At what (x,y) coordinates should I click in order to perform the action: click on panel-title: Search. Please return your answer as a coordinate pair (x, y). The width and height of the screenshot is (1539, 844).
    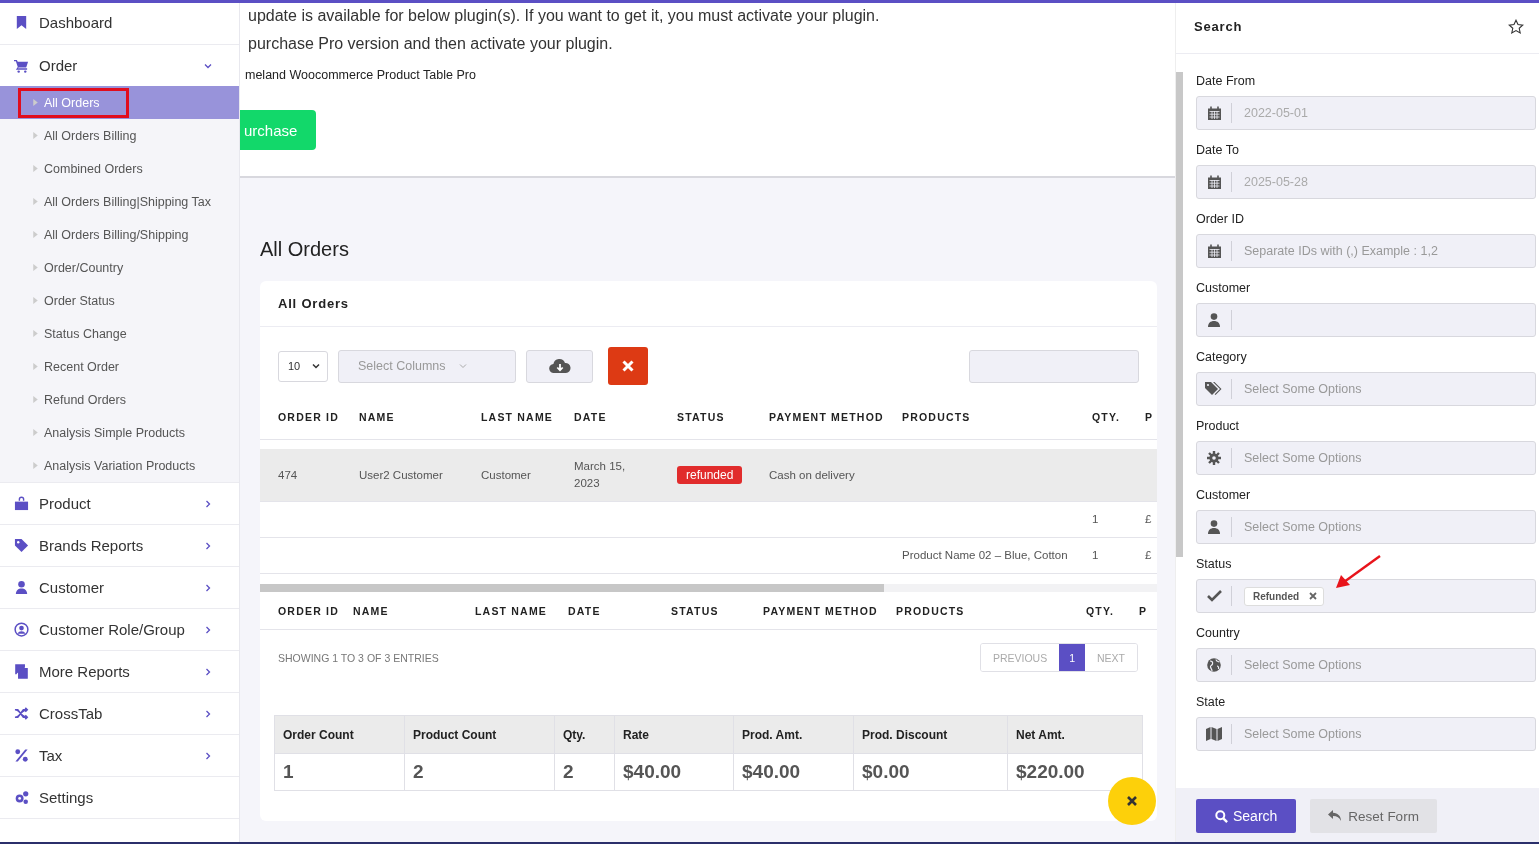
    Looking at the image, I should click on (1218, 26).